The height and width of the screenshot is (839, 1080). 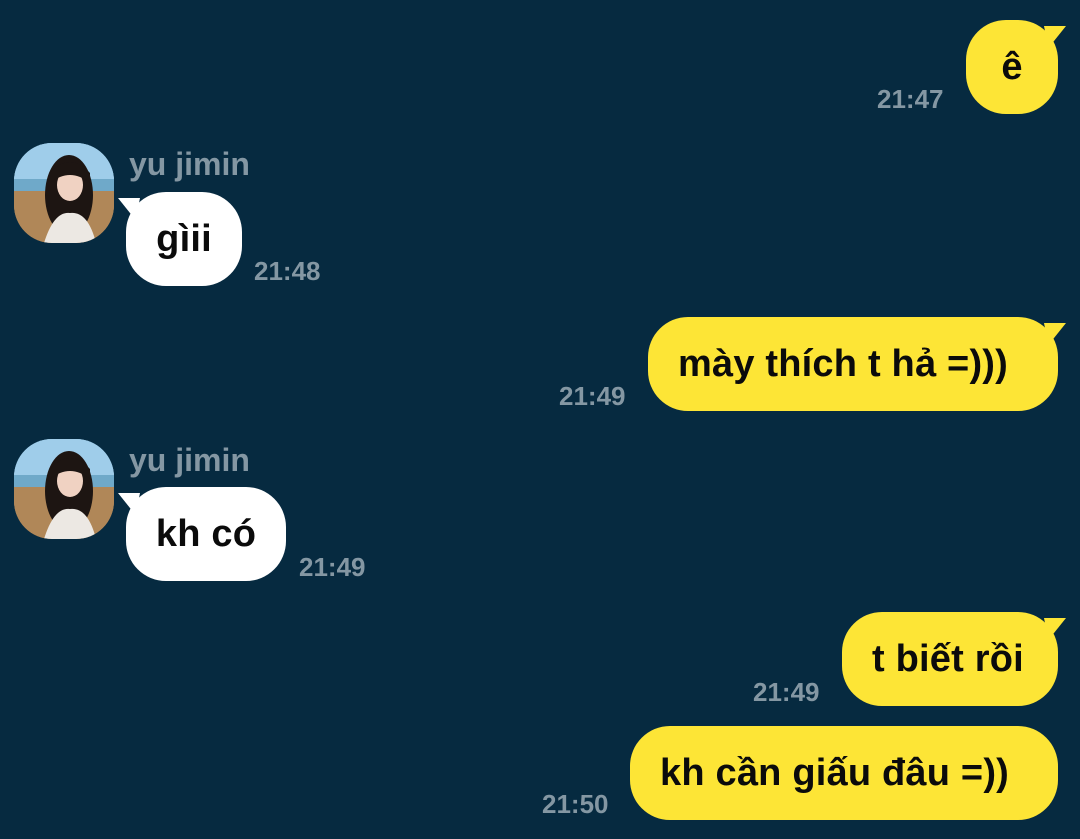 I want to click on message-bubble-outgoing: mày thích t hả =))), so click(x=853, y=364).